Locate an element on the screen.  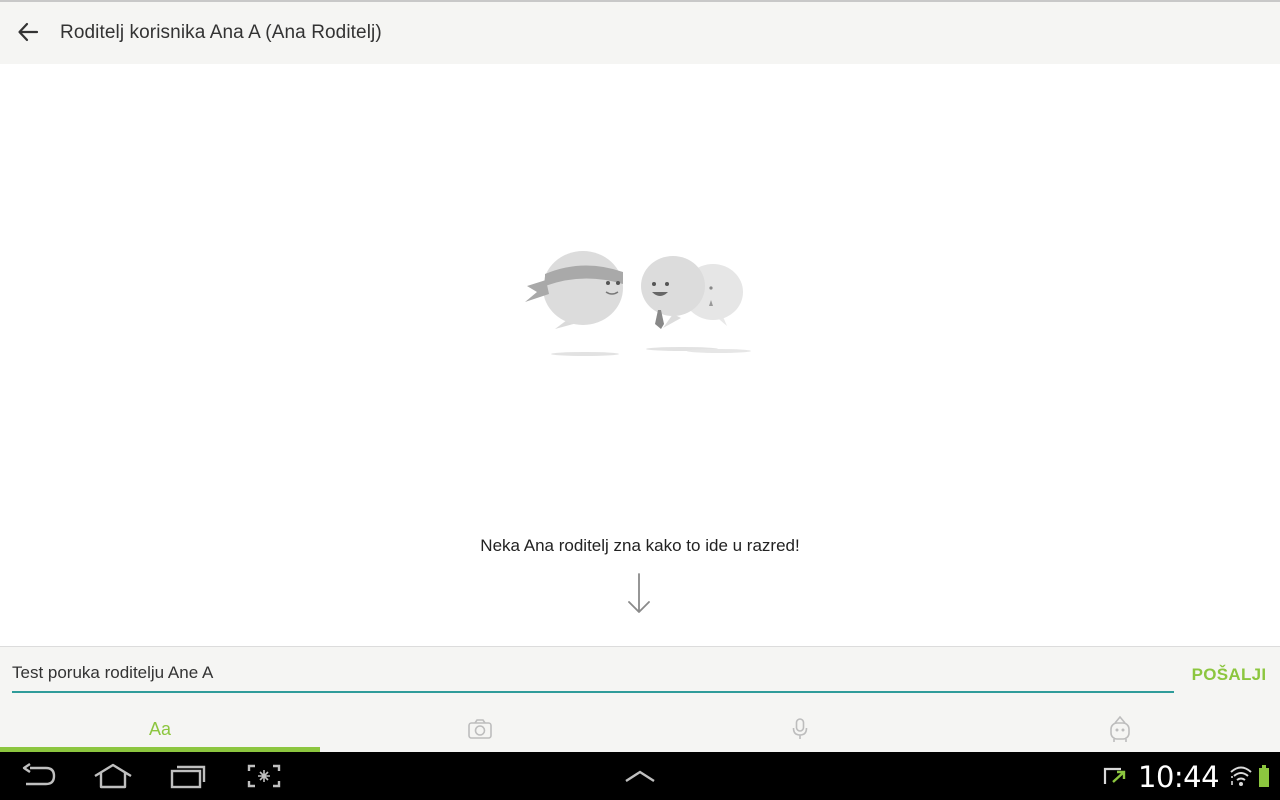
screenshot-icon is located at coordinates (264, 776).